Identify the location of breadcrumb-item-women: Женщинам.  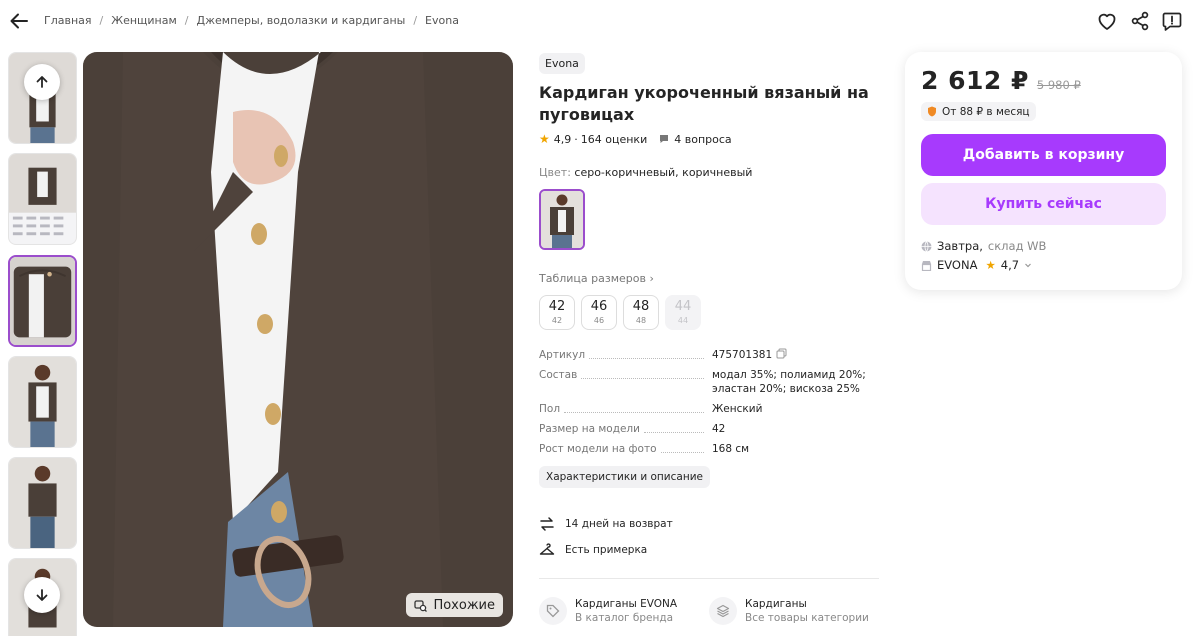
(144, 20).